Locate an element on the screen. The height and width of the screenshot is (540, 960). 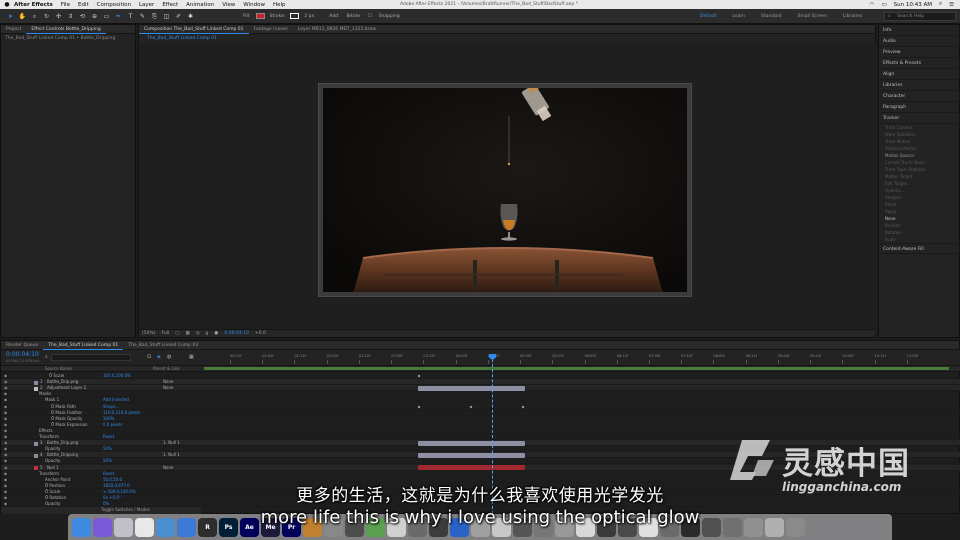
wifi-icon: ◠ is located at coordinates (872, 5).